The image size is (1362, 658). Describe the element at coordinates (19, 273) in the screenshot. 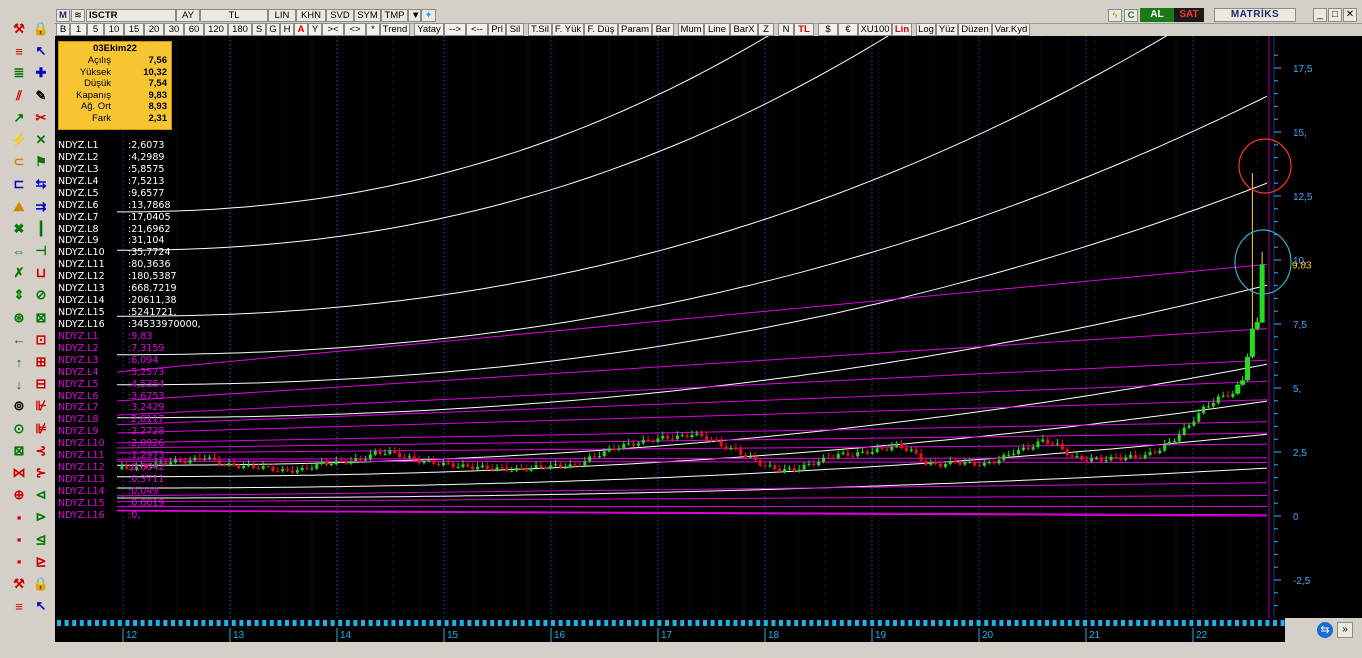

I see `drawing-tool-icon-22: ✗` at that location.